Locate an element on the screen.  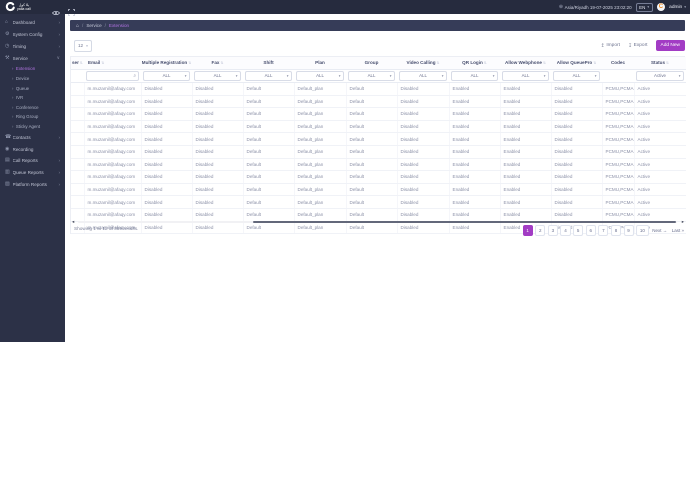
column-header-label: Video Calling is located at coordinates (421, 63).